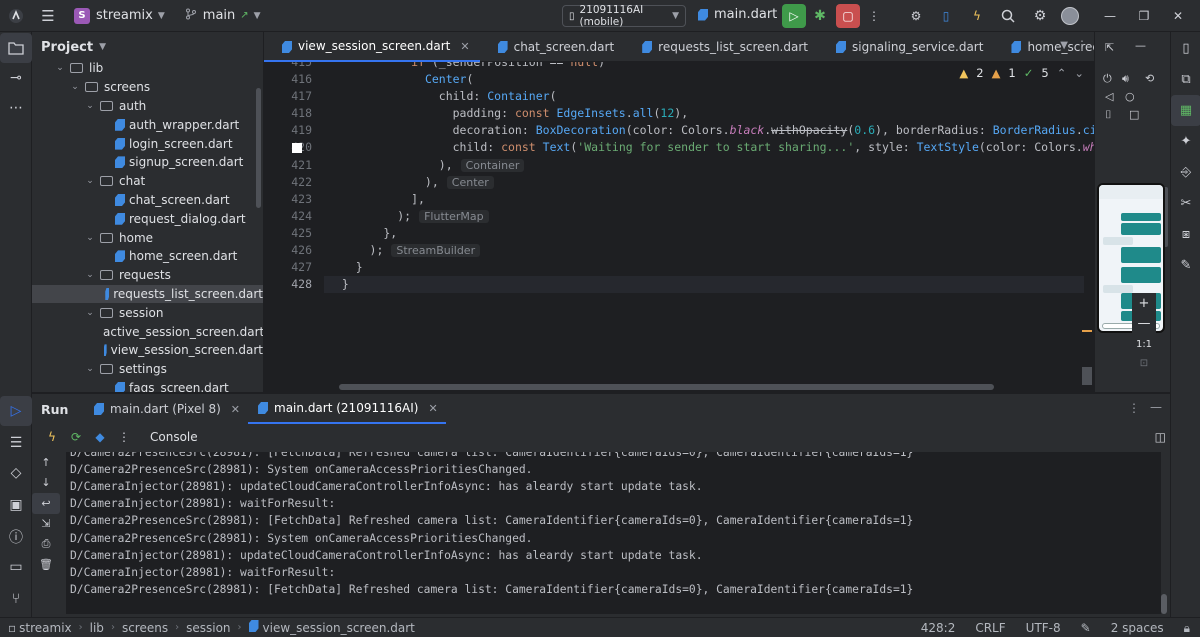 The image size is (1200, 637). What do you see at coordinates (508, 113) in the screenshot?
I see `code-line: padding: const EdgeInsets.all(12),` at bounding box center [508, 113].